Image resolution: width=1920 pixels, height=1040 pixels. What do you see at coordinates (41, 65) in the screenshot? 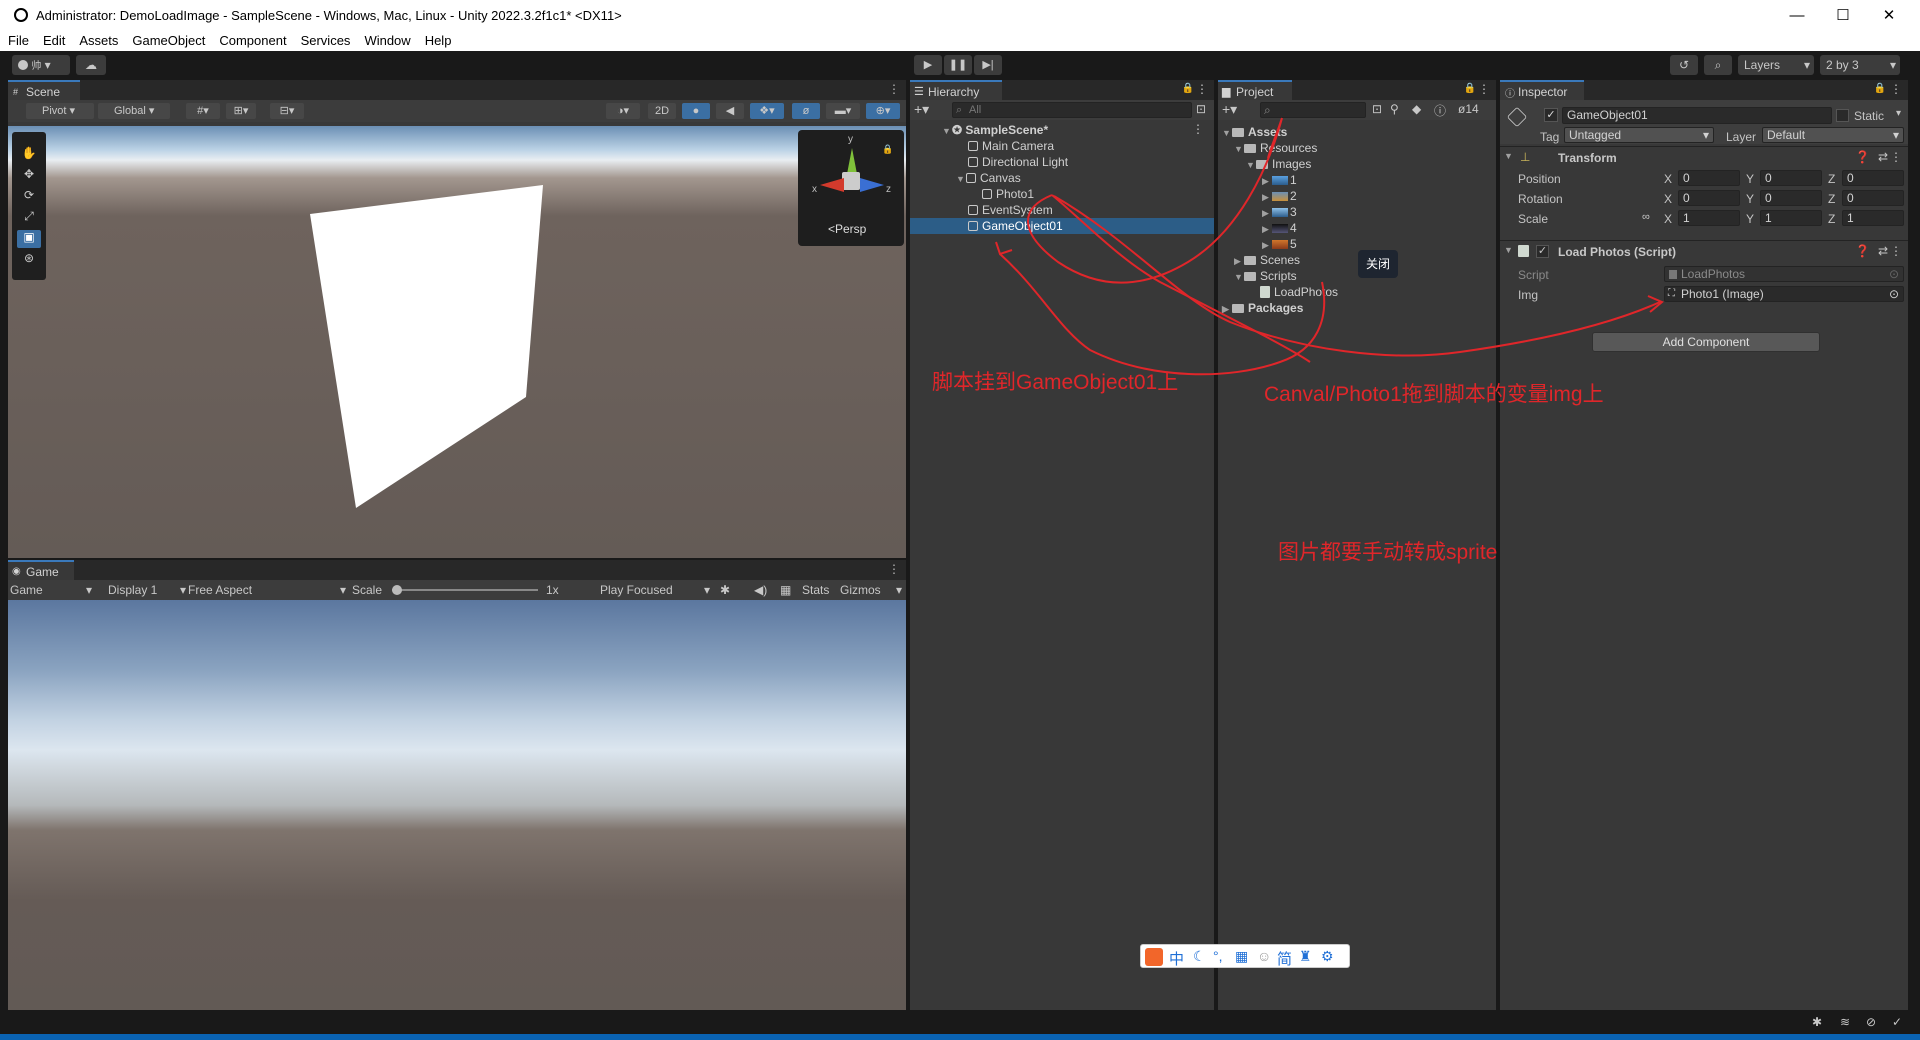
I see `account-dropdown: 帅 ▾` at bounding box center [41, 65].